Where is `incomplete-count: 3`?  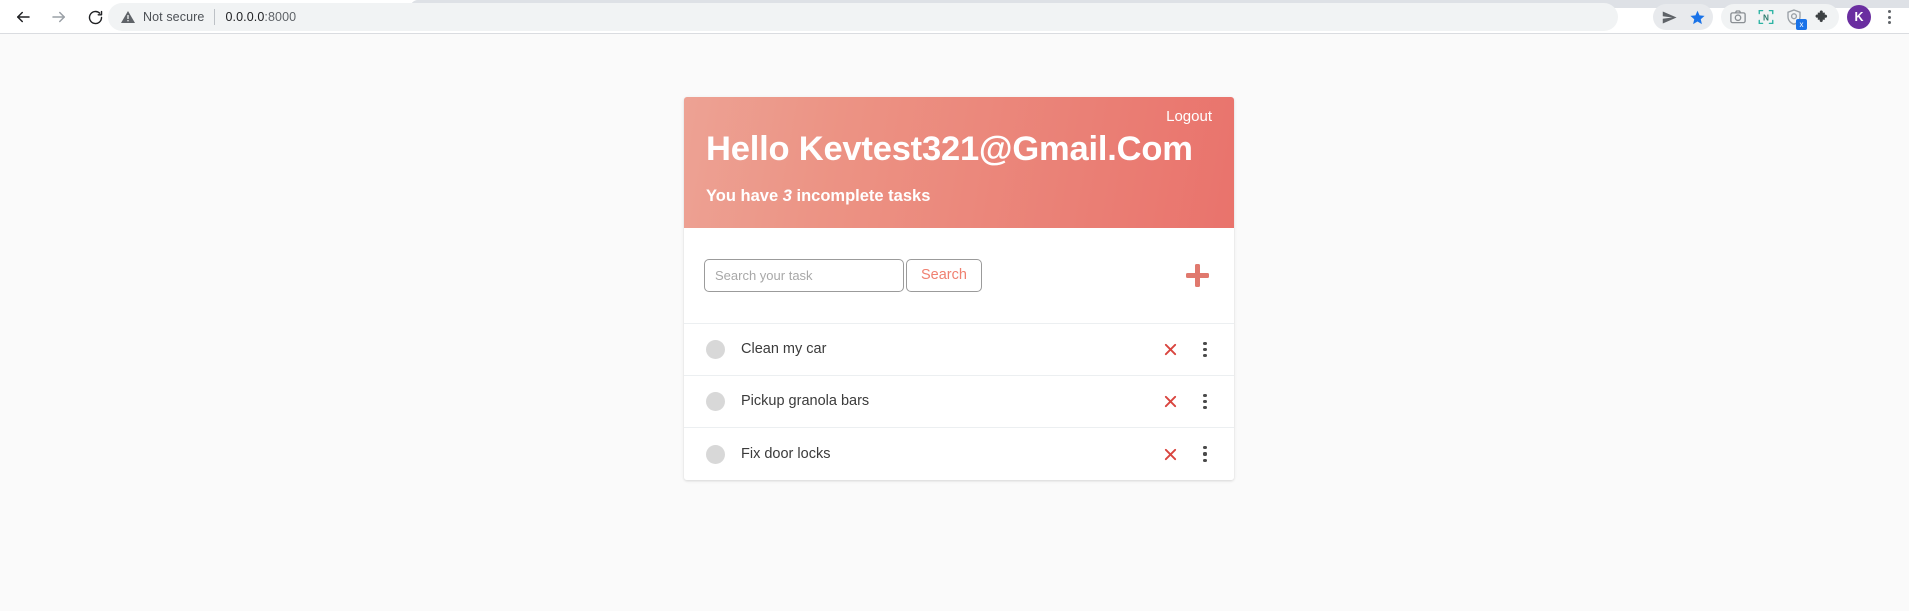 incomplete-count: 3 is located at coordinates (787, 196).